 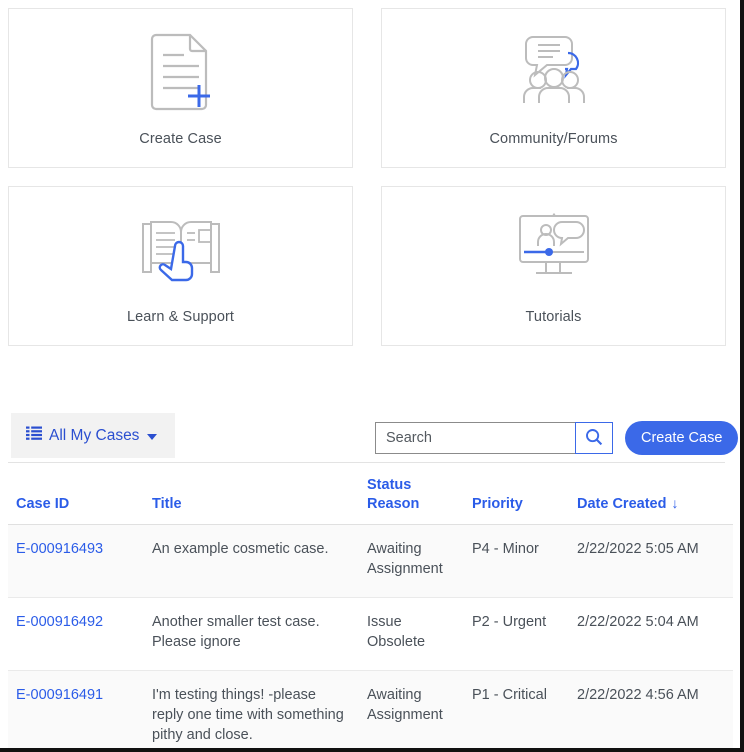 What do you see at coordinates (181, 70) in the screenshot?
I see `document-plus-icon` at bounding box center [181, 70].